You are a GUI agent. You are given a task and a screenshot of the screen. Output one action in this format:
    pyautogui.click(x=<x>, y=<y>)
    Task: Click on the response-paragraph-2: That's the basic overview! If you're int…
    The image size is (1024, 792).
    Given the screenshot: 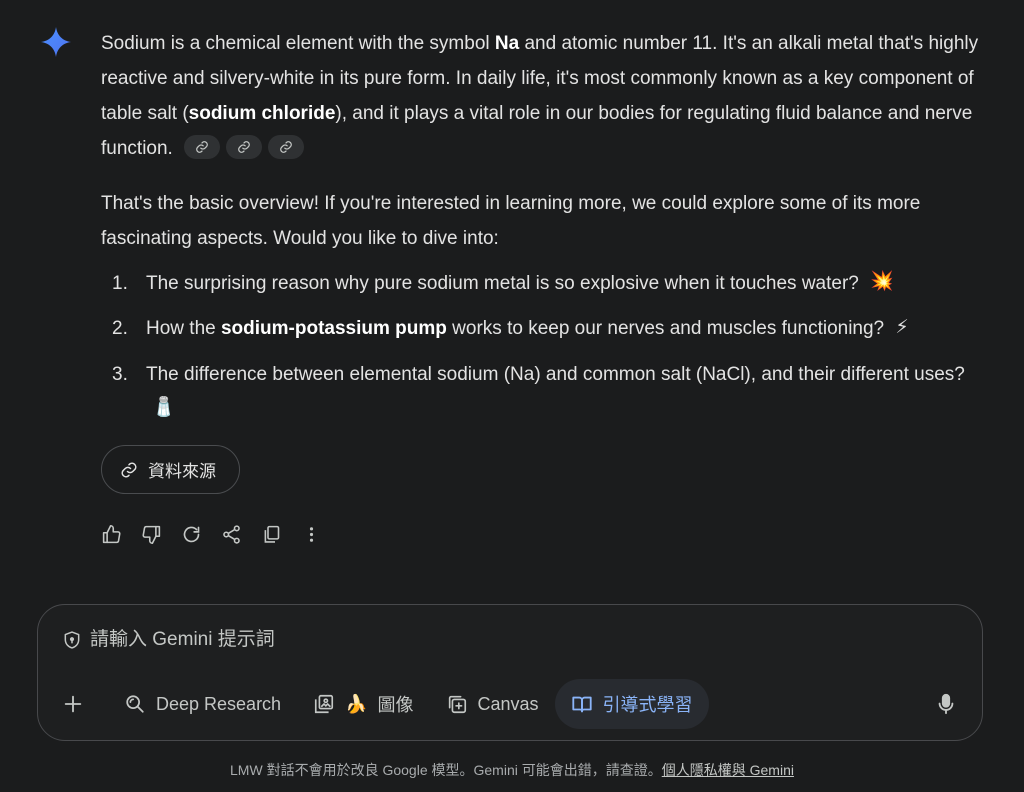 What is the action you would take?
    pyautogui.click(x=511, y=221)
    